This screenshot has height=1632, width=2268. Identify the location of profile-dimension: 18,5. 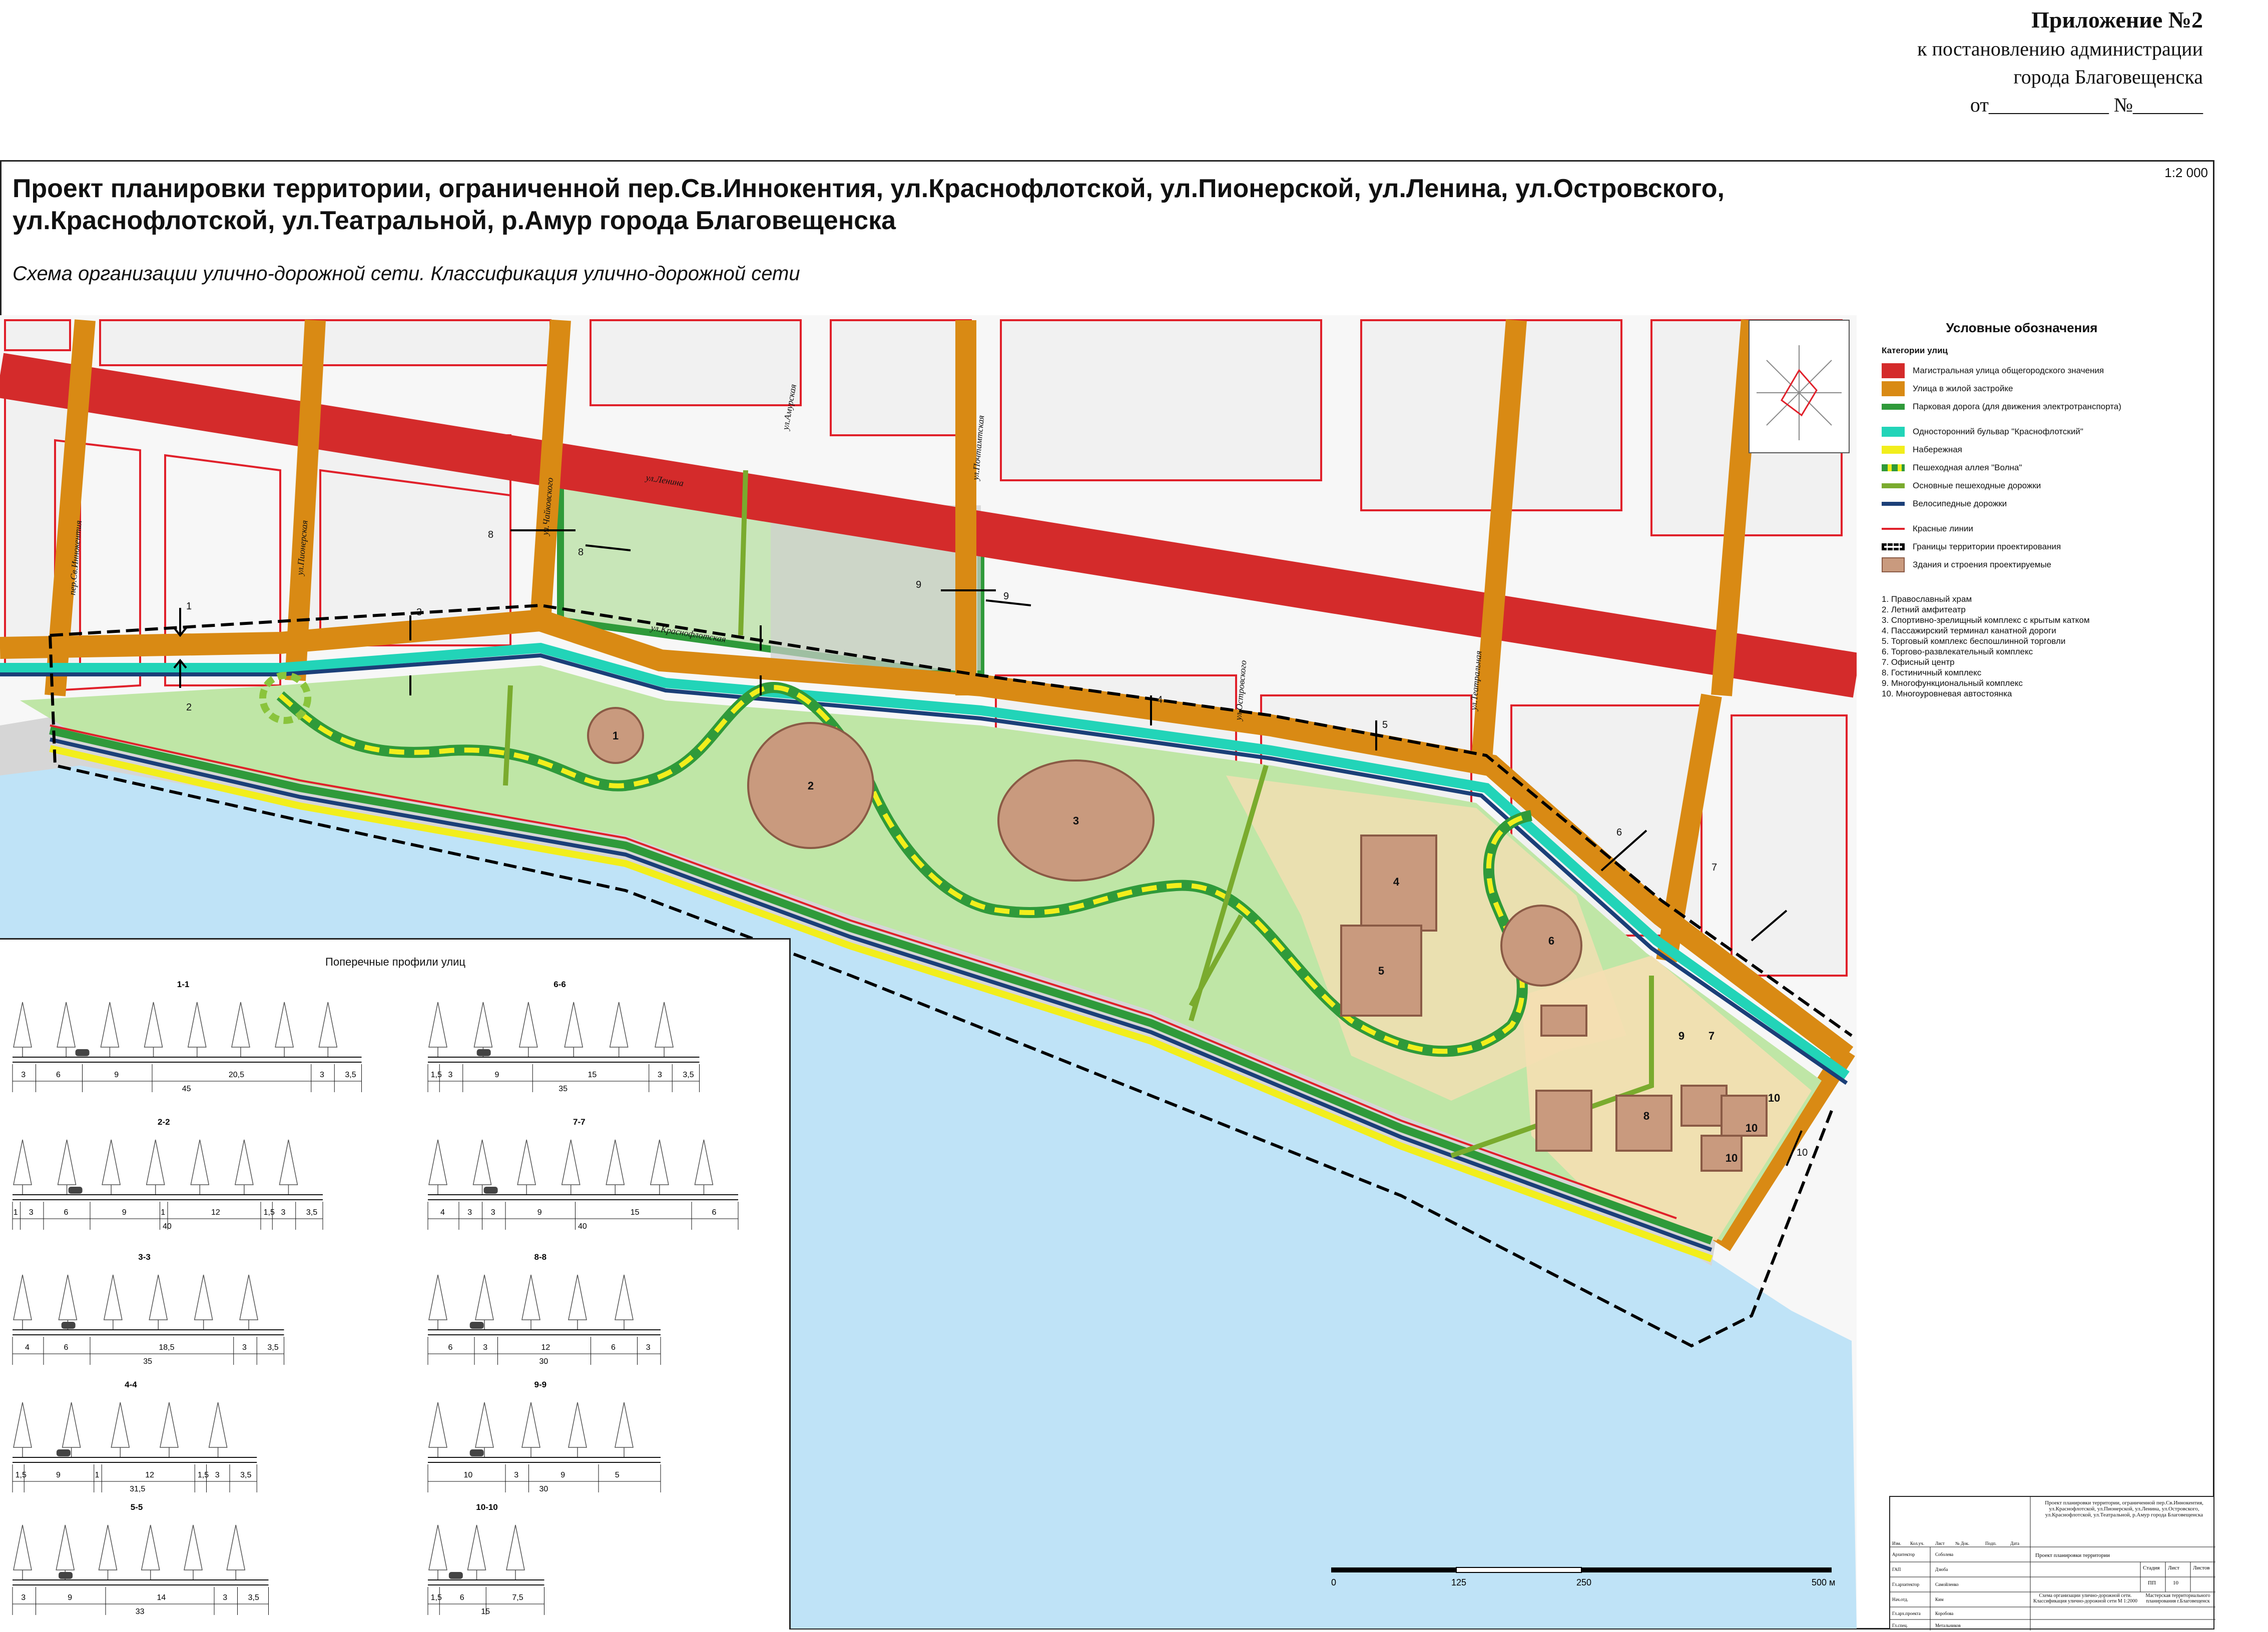
(167, 1347).